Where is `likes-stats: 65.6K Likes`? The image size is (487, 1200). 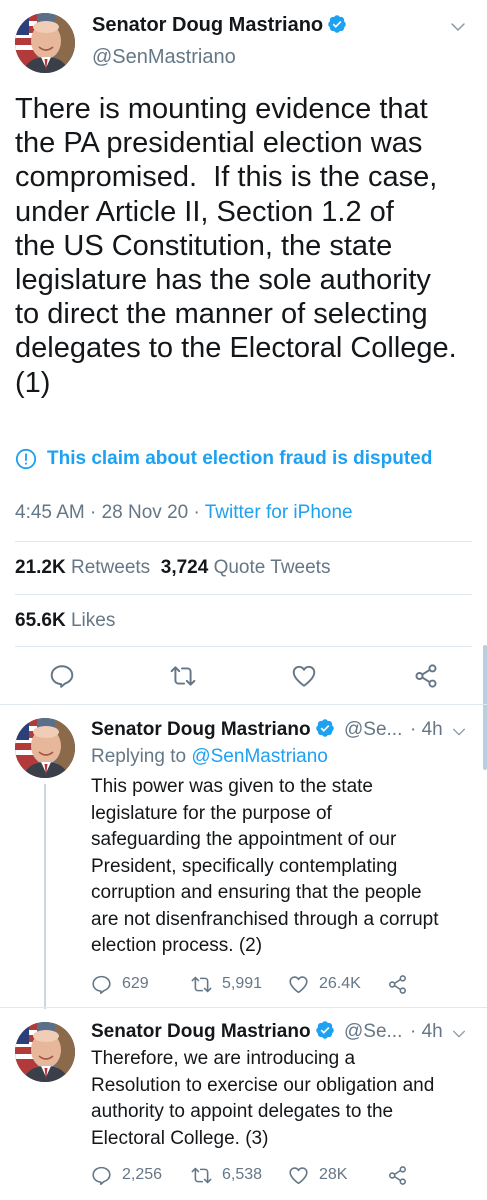 likes-stats: 65.6K Likes is located at coordinates (65, 621).